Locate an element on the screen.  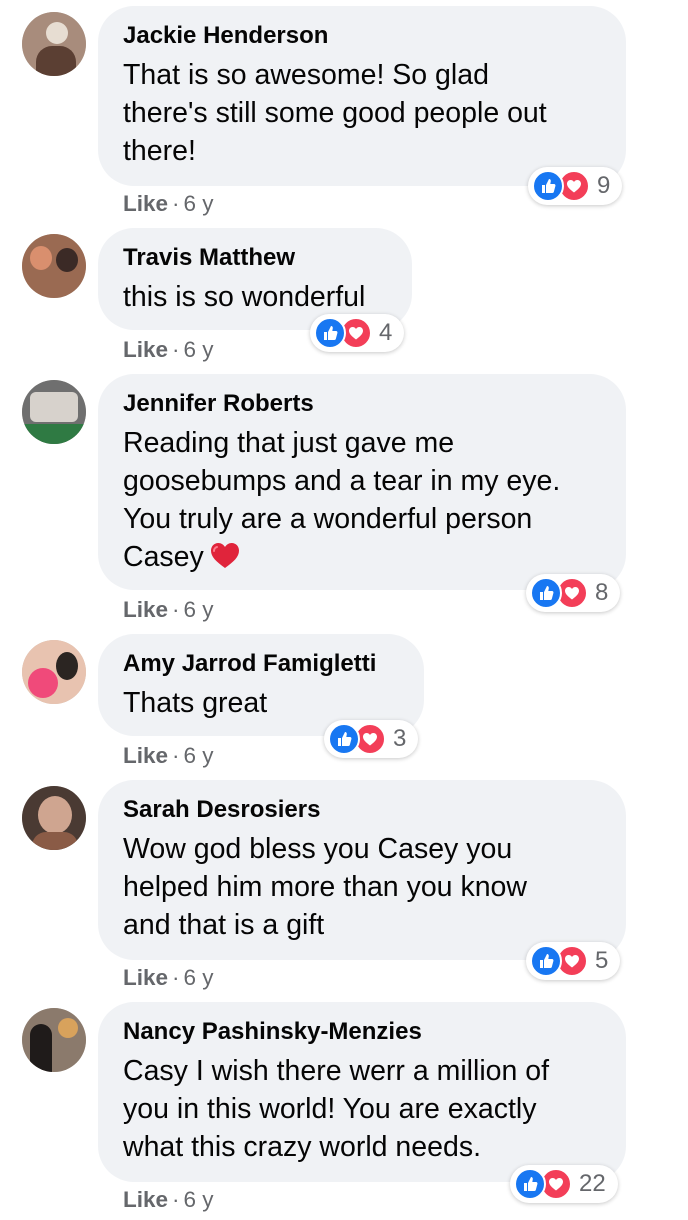
reactions-summary: 5 is located at coordinates (573, 961).